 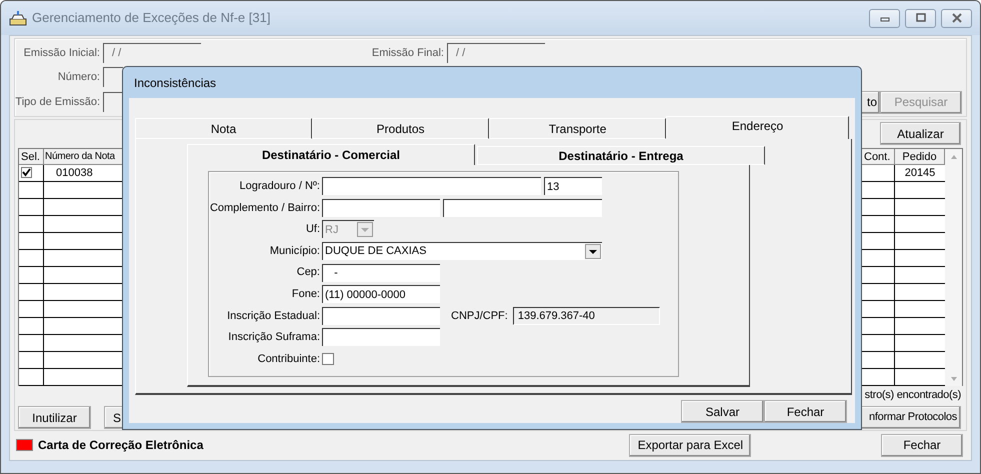 I want to click on field-label: Município:, so click(x=294, y=251).